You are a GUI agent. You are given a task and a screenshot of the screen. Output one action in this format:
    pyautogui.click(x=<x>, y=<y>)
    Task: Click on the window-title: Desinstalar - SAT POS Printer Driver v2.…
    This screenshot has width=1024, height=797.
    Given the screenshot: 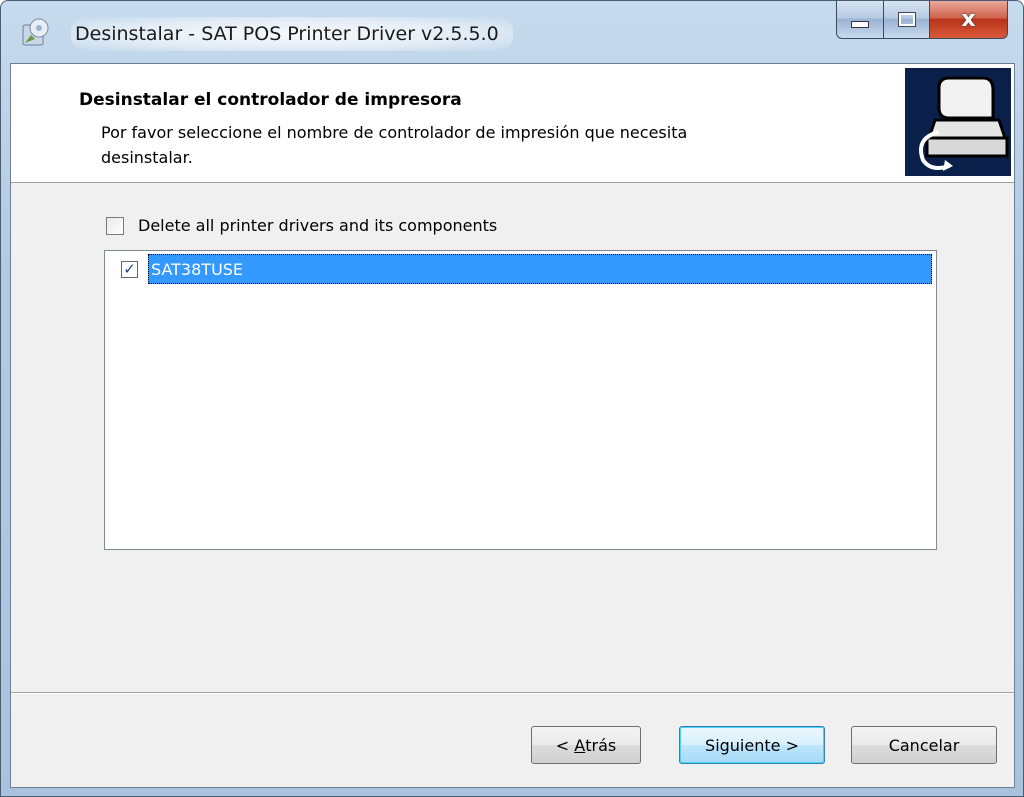 What is the action you would take?
    pyautogui.click(x=292, y=34)
    